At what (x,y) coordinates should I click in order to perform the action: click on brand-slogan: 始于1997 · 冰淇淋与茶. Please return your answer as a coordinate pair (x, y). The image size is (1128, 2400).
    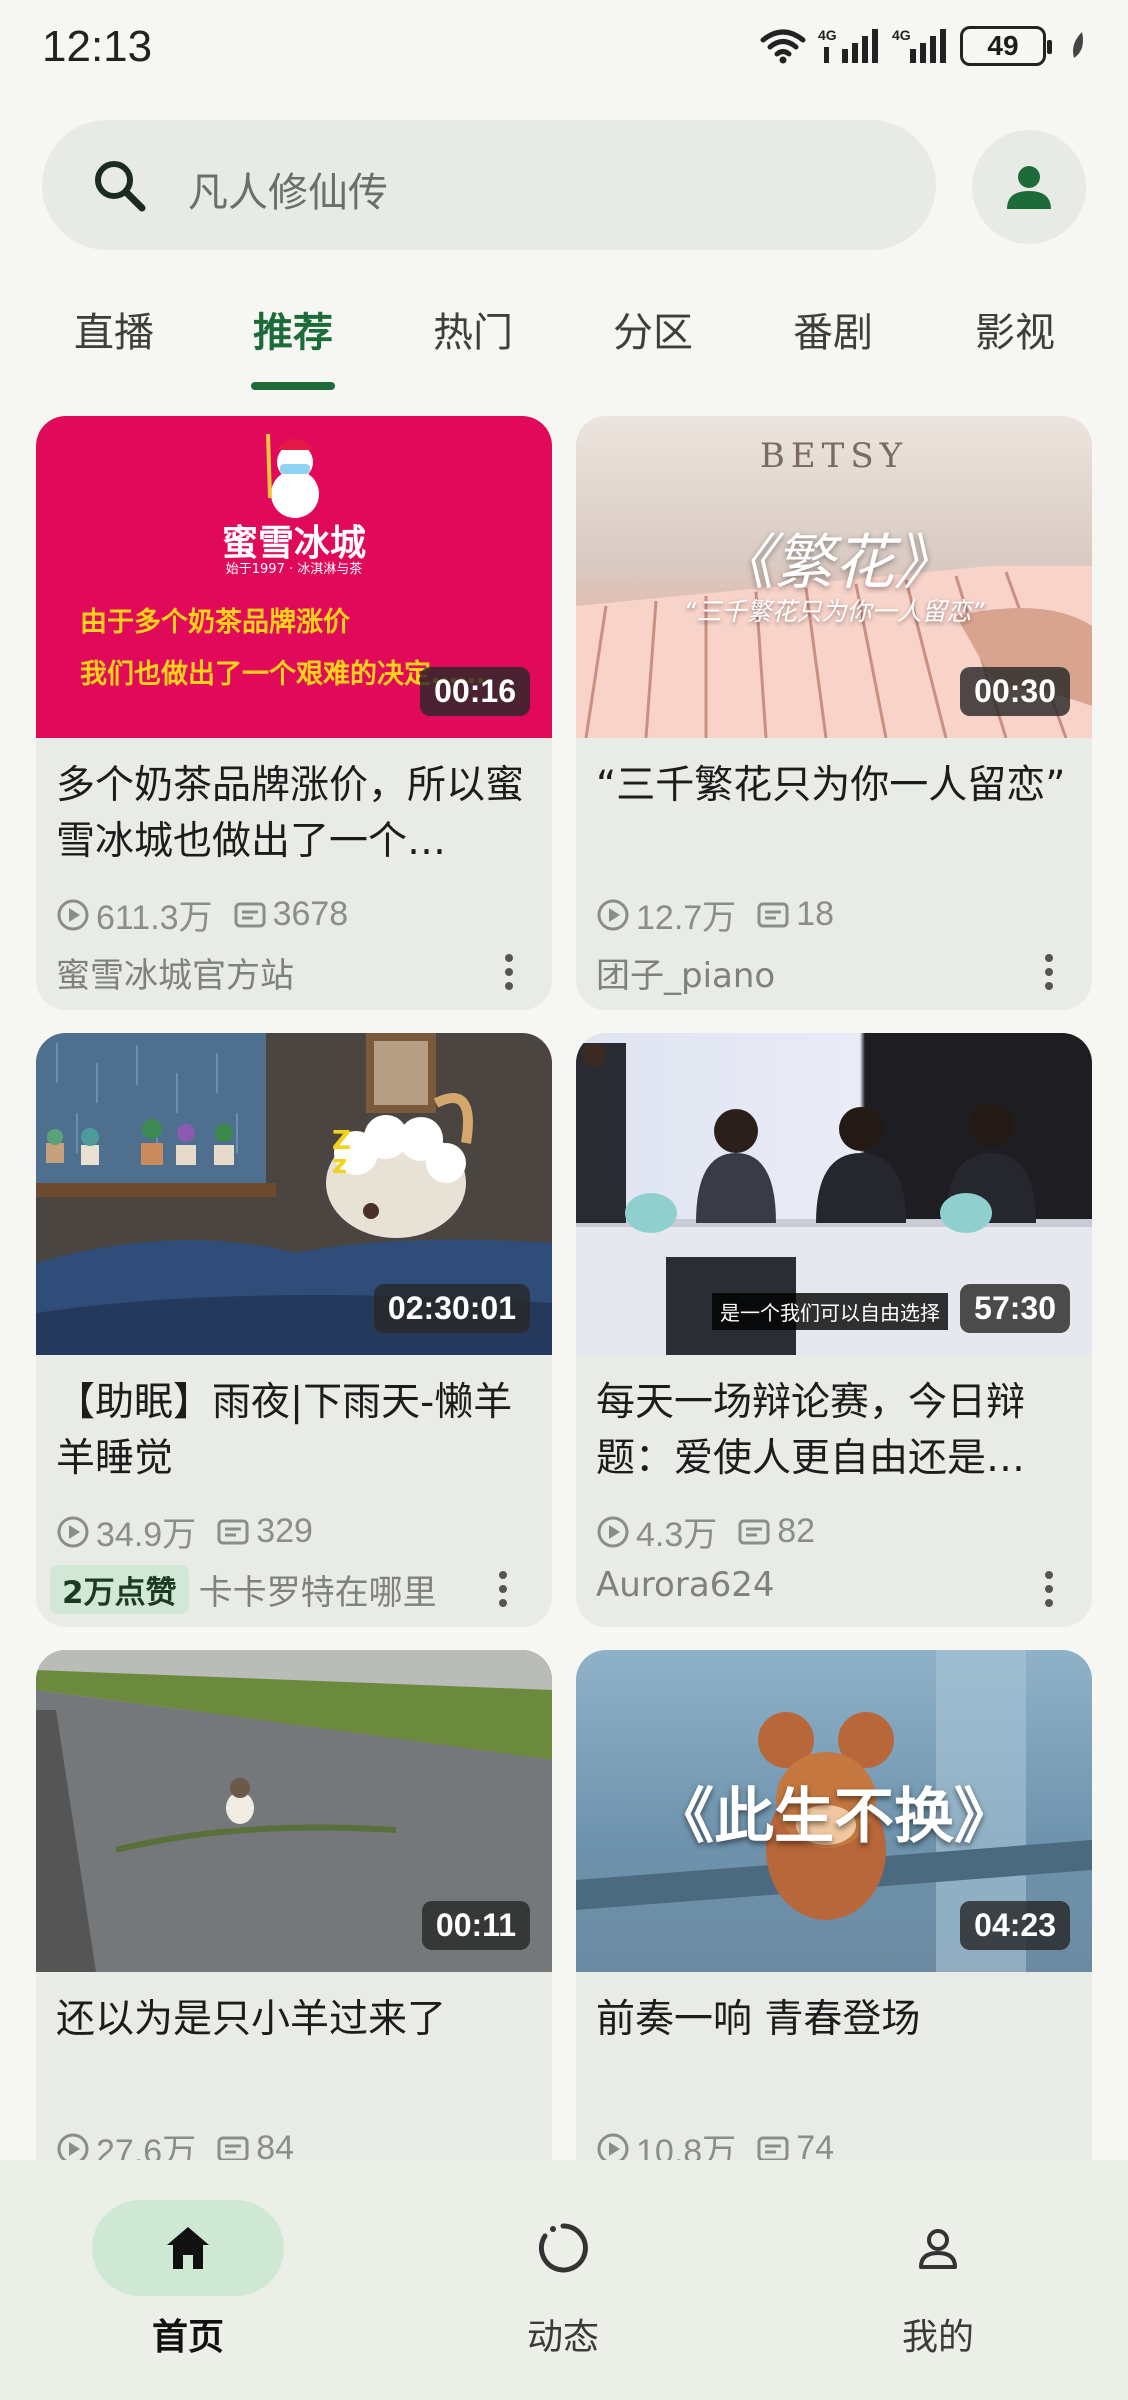
    Looking at the image, I should click on (294, 569).